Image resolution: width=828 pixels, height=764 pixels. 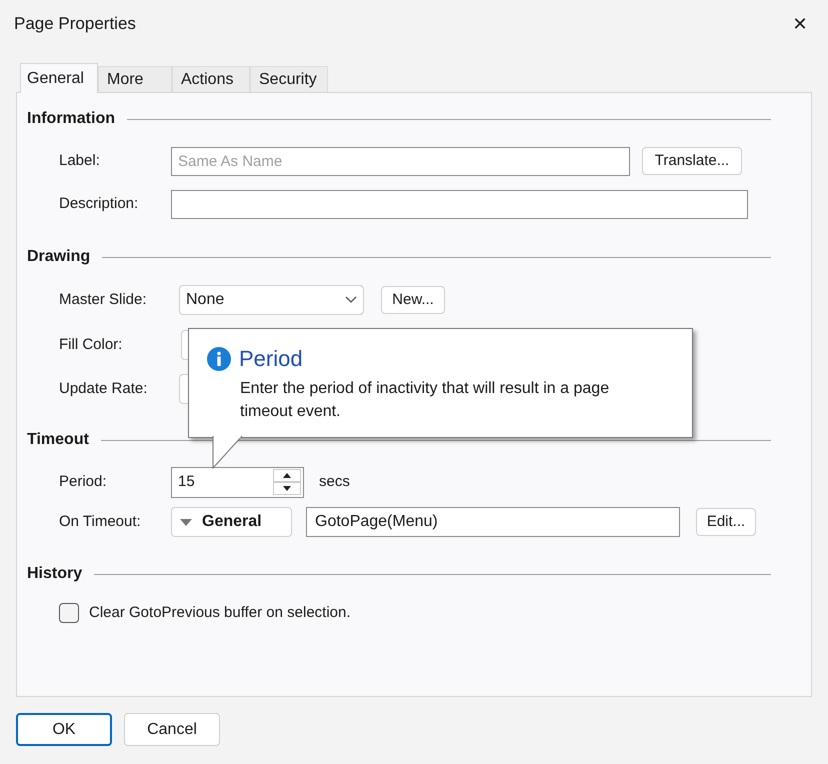 I want to click on tab: More, so click(x=135, y=79).